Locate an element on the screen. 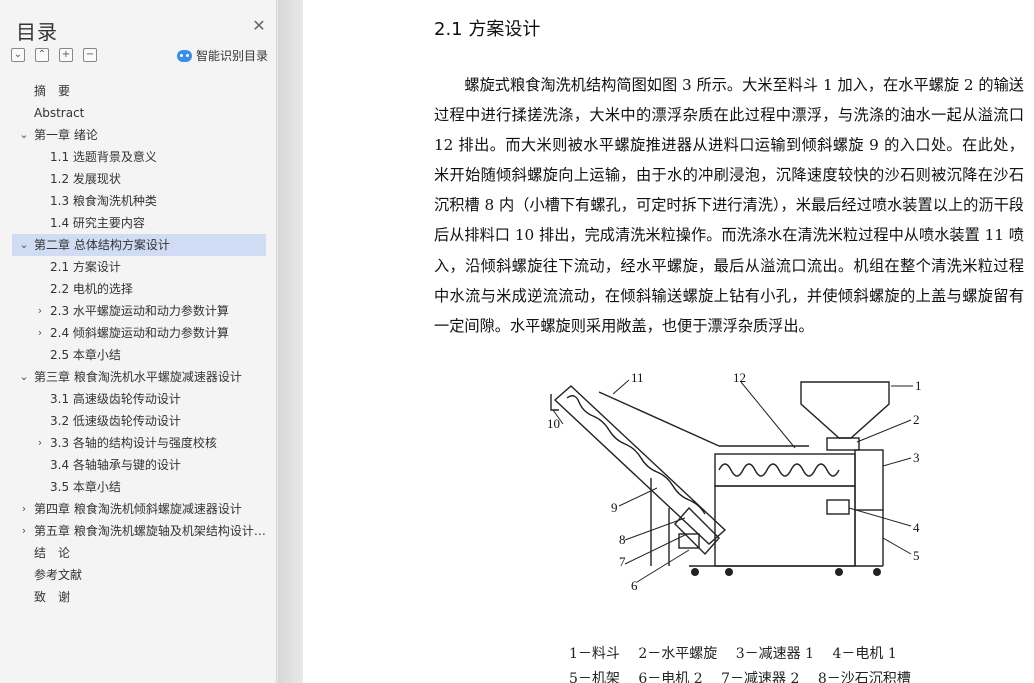 The image size is (1034, 683). toc-item: 3.4 各轴轴承与键的设计 is located at coordinates (139, 465).